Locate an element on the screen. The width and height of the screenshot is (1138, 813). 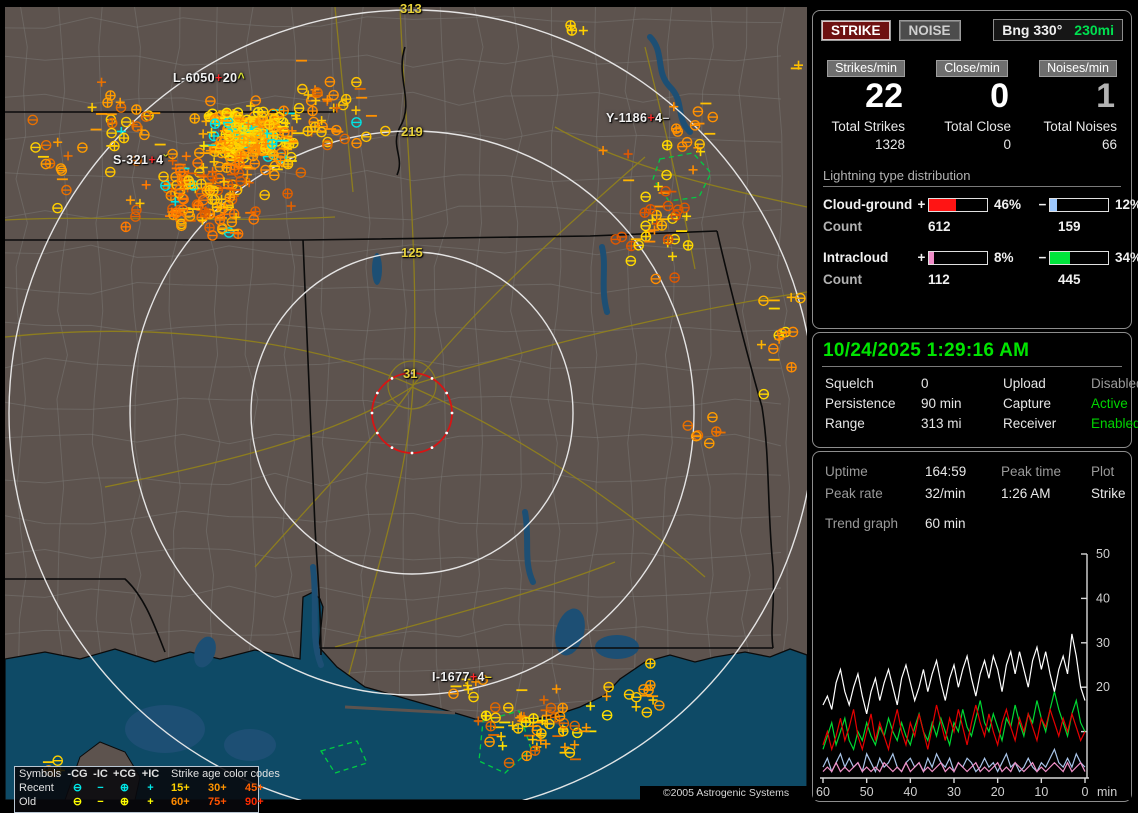
uptime-label: Uptime is located at coordinates (846, 471).